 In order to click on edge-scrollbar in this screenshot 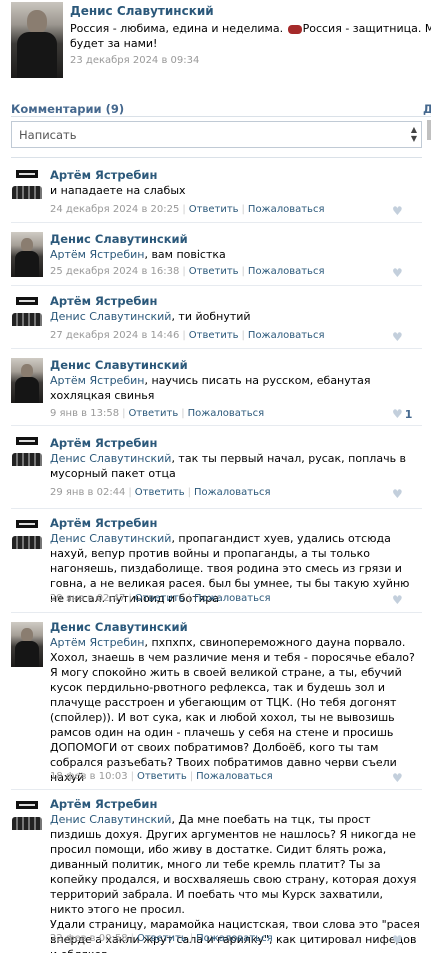, I will do `click(429, 130)`.